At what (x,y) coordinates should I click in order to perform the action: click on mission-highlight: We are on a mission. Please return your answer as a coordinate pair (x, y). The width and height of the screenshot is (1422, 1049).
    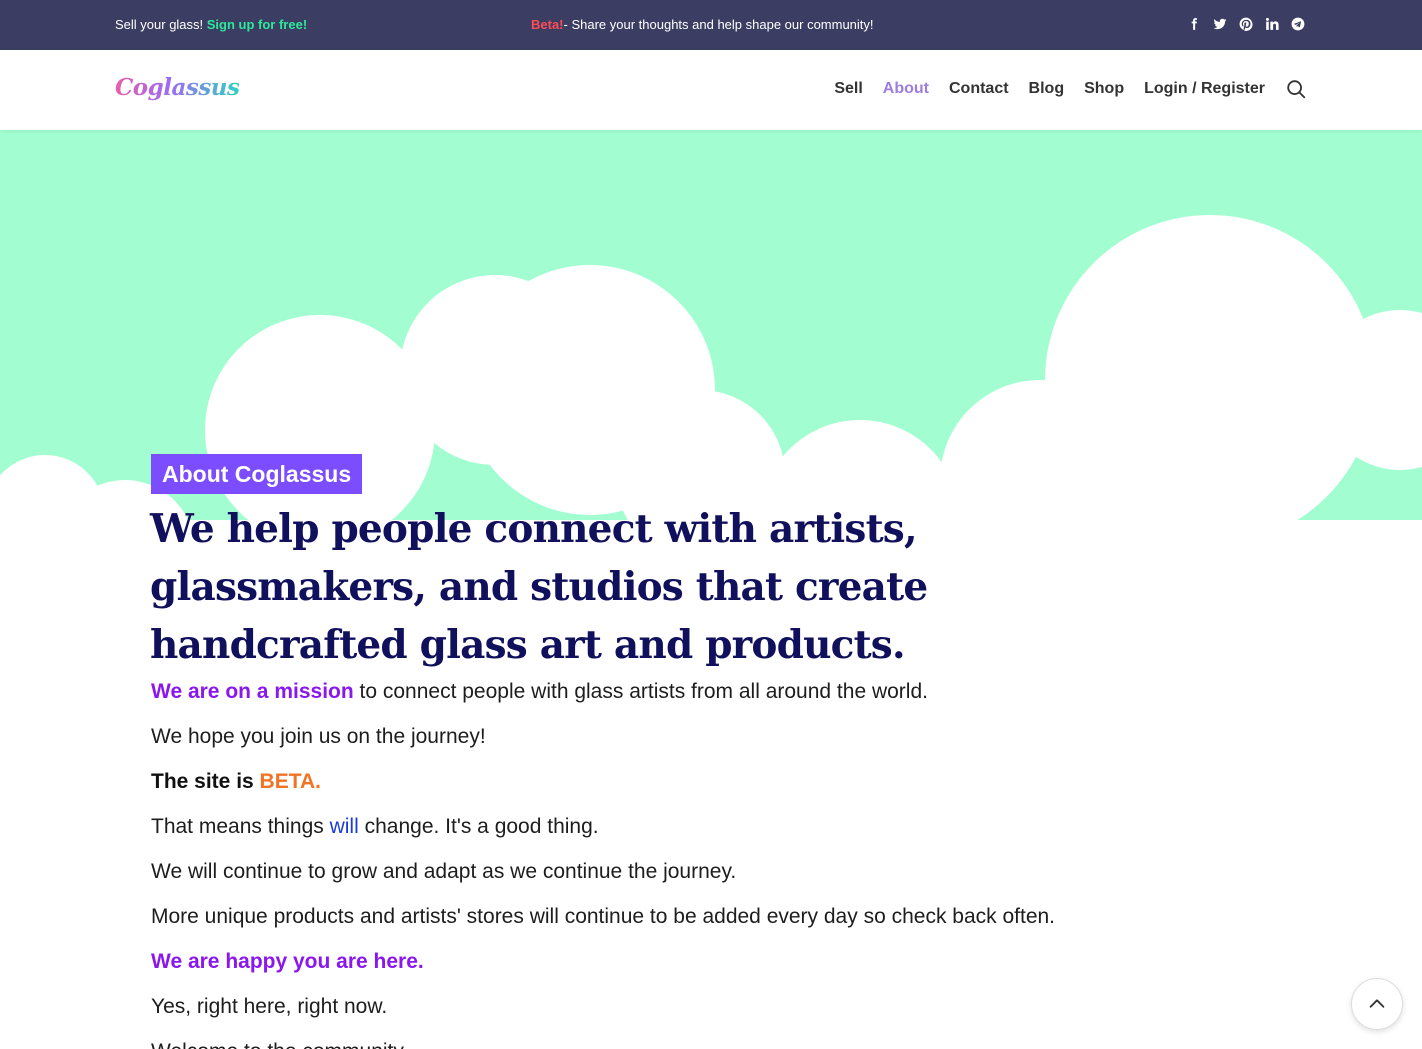
    Looking at the image, I should click on (252, 691).